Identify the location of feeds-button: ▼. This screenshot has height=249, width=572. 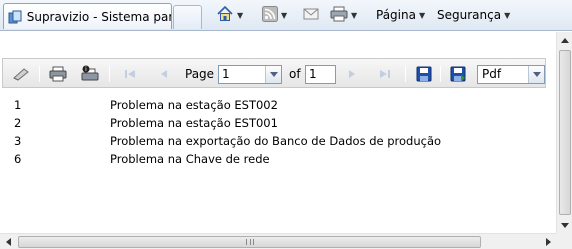
(274, 15).